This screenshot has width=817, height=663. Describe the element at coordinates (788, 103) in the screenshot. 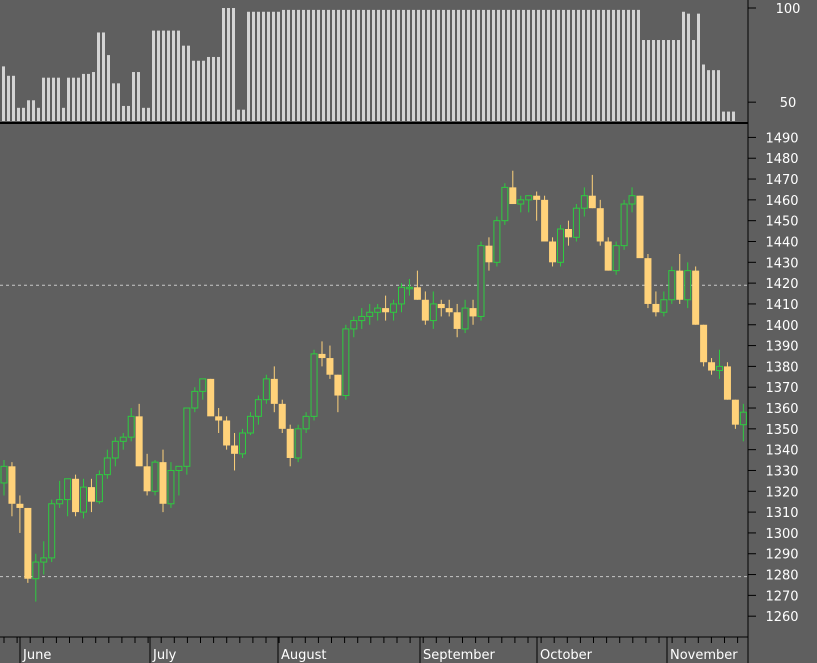

I see `oscillator-tick-label: 50` at that location.